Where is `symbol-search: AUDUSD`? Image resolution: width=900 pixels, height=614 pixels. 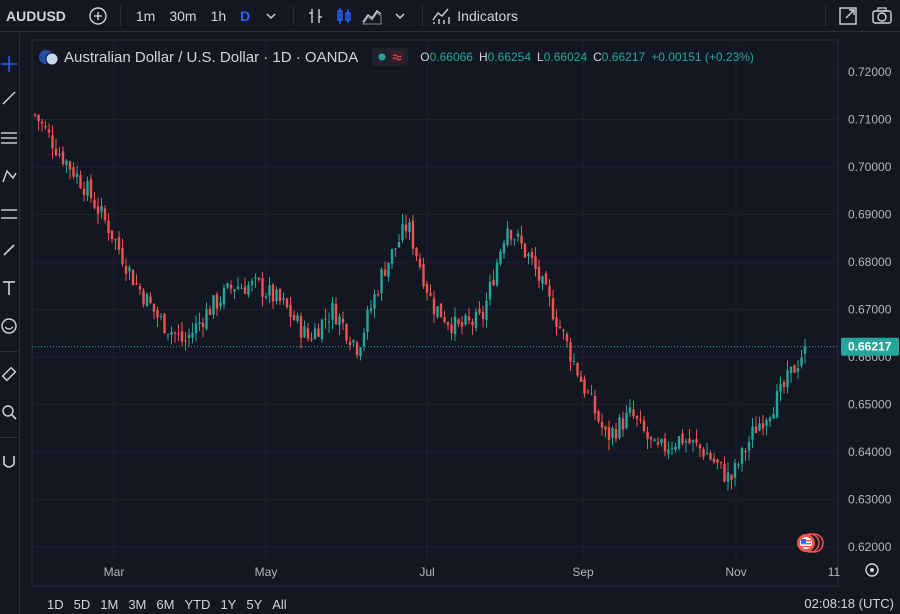
symbol-search: AUDUSD is located at coordinates (36, 16).